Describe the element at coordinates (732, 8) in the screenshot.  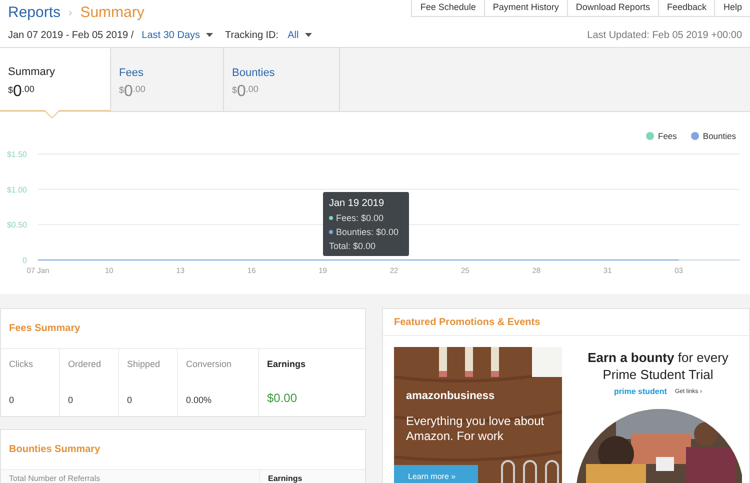
I see `top-link: Help` at that location.